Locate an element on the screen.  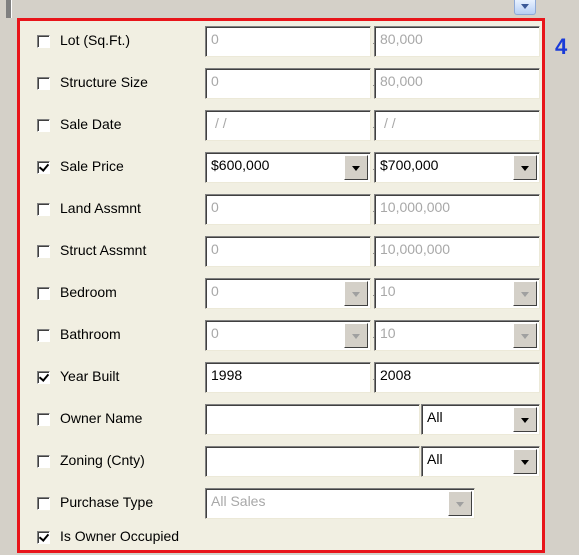
land-assmnt-label: Land Assmnt is located at coordinates (100, 208).